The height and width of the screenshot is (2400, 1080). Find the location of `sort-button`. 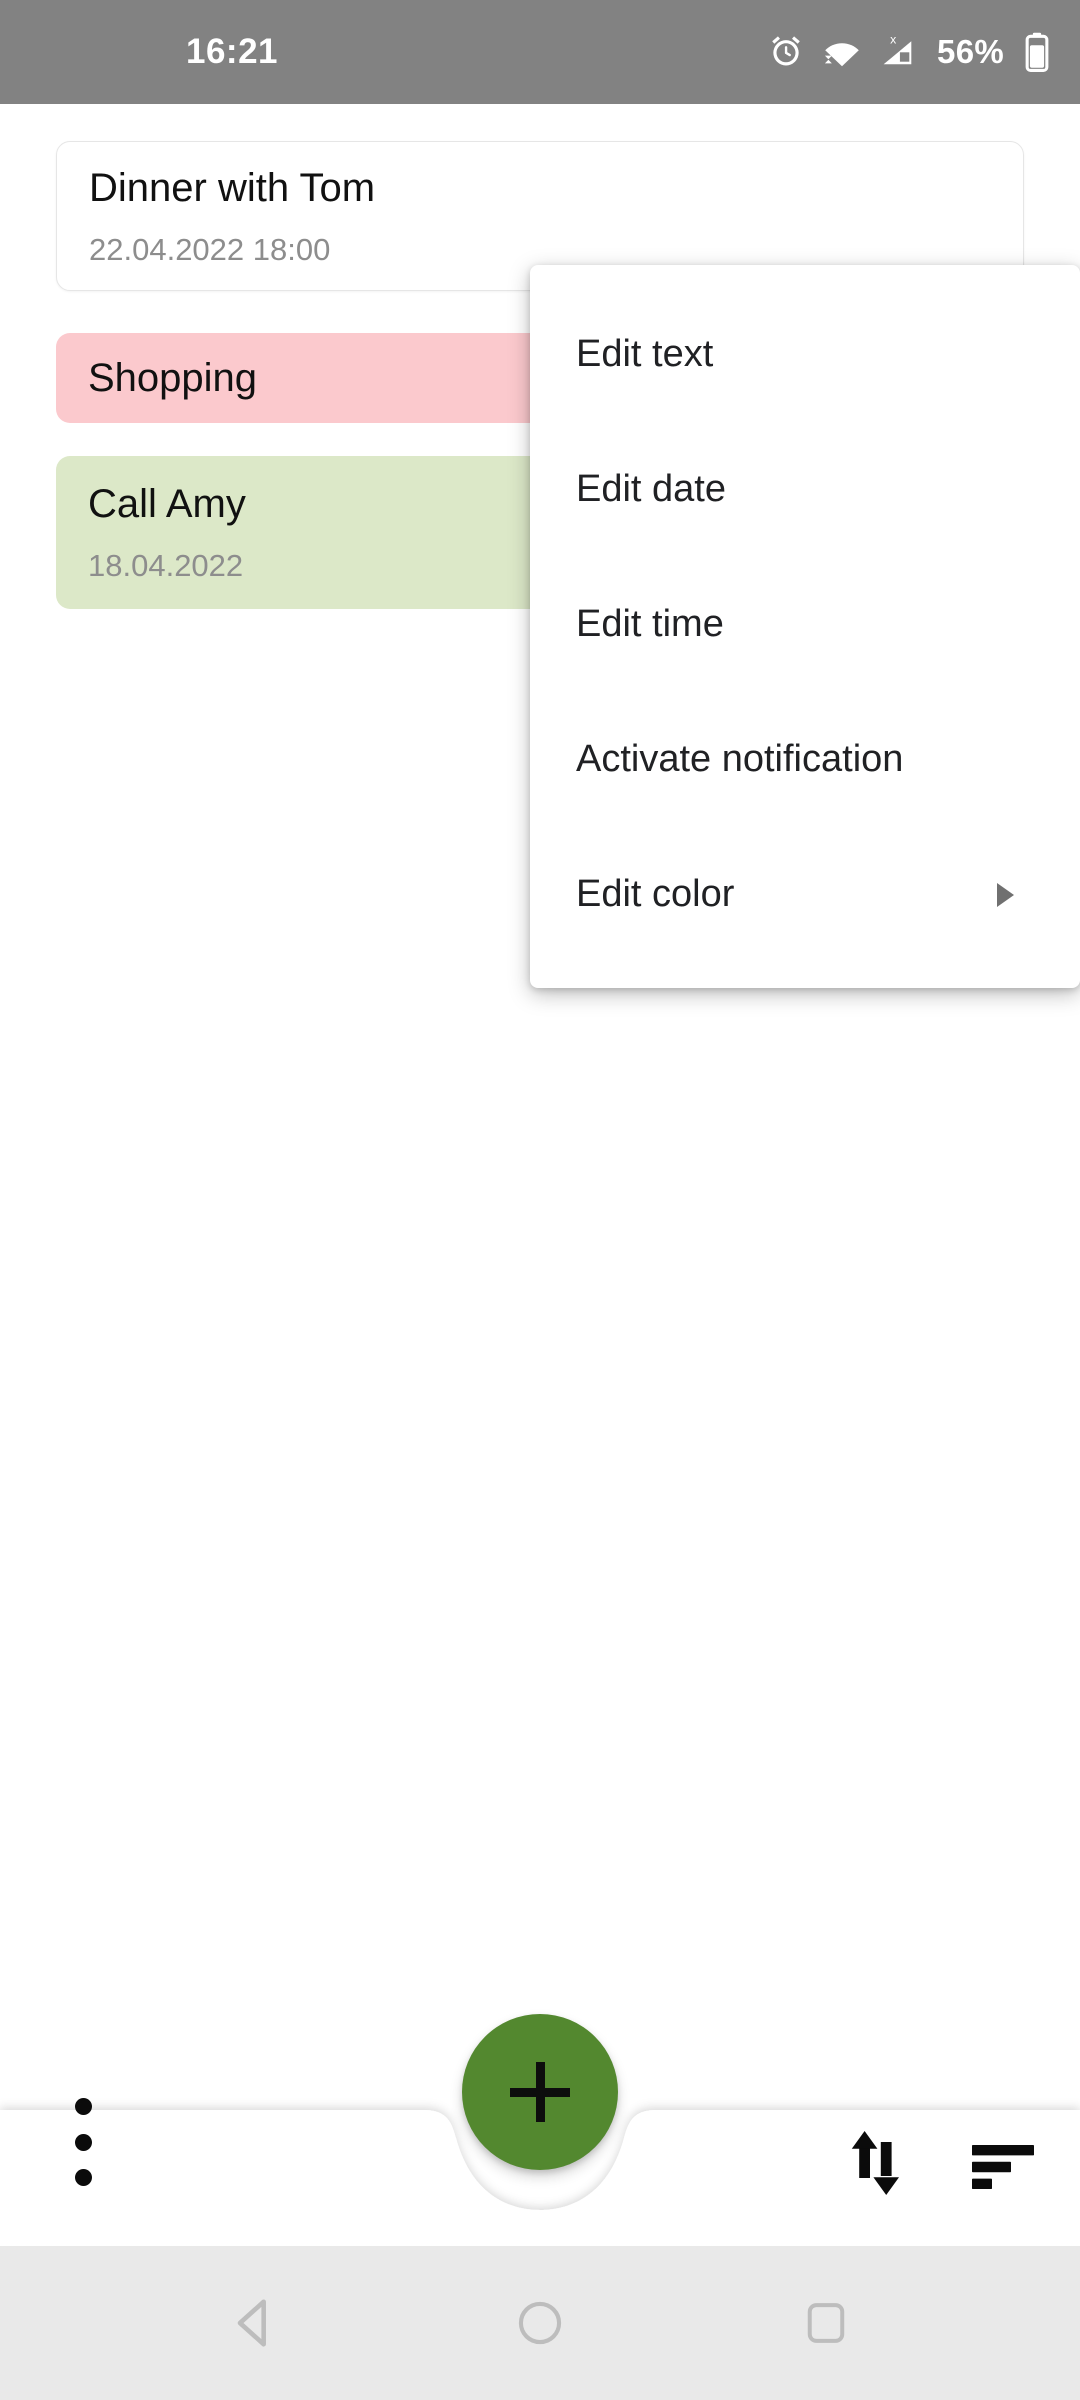

sort-button is located at coordinates (876, 2167).